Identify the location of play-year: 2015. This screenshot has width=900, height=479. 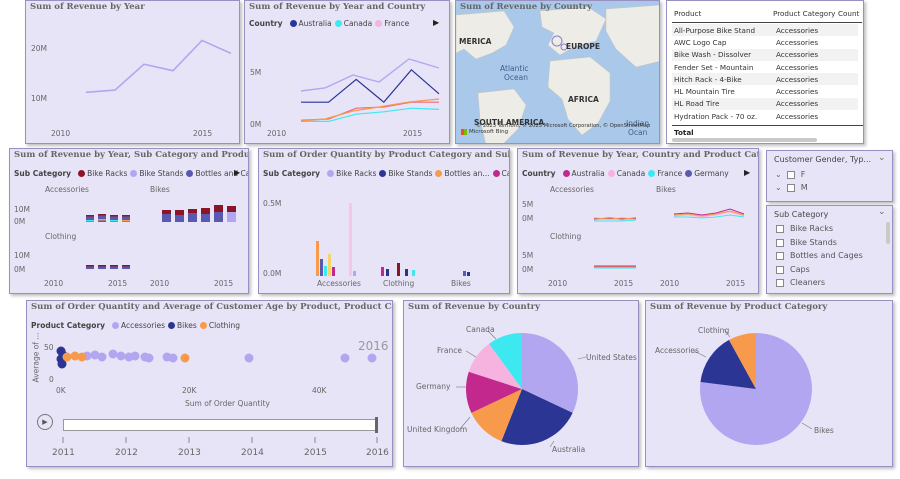
(315, 453).